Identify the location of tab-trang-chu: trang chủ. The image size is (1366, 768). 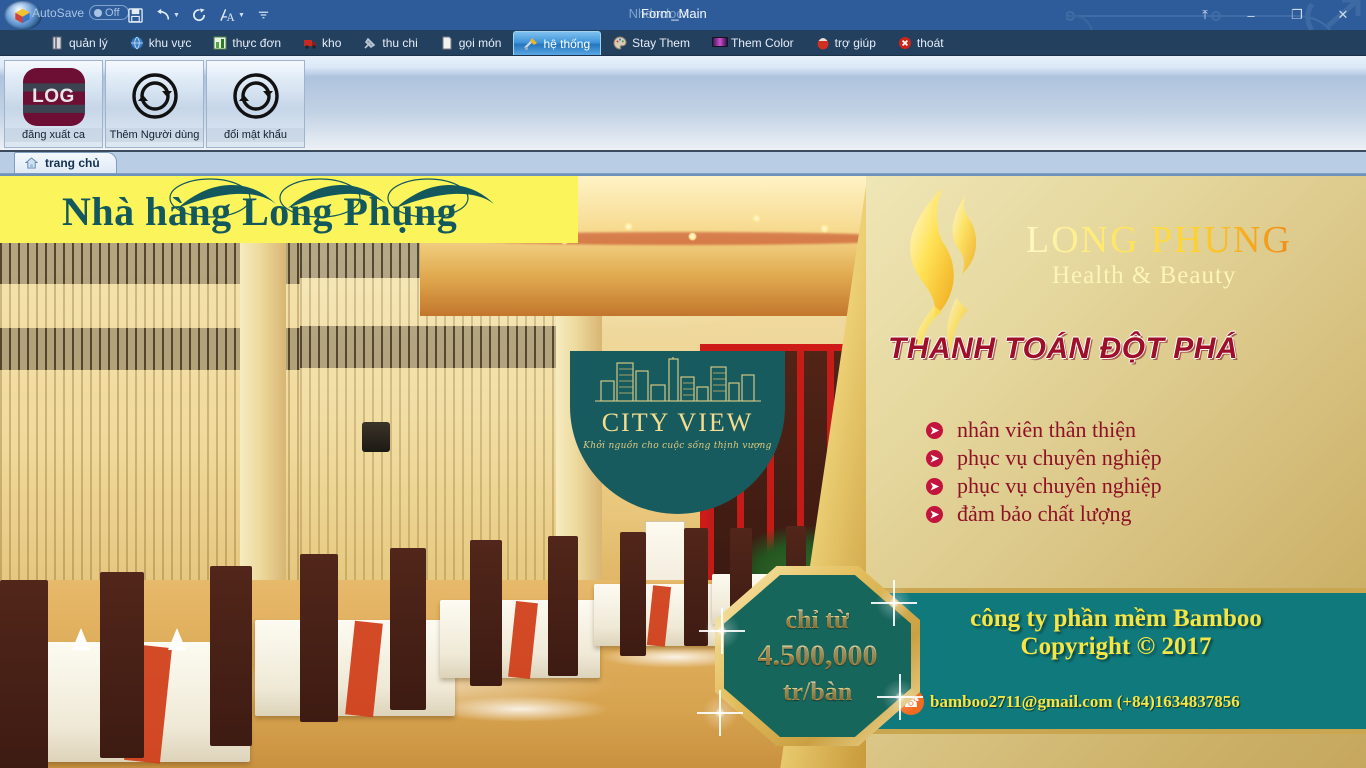
(65, 162).